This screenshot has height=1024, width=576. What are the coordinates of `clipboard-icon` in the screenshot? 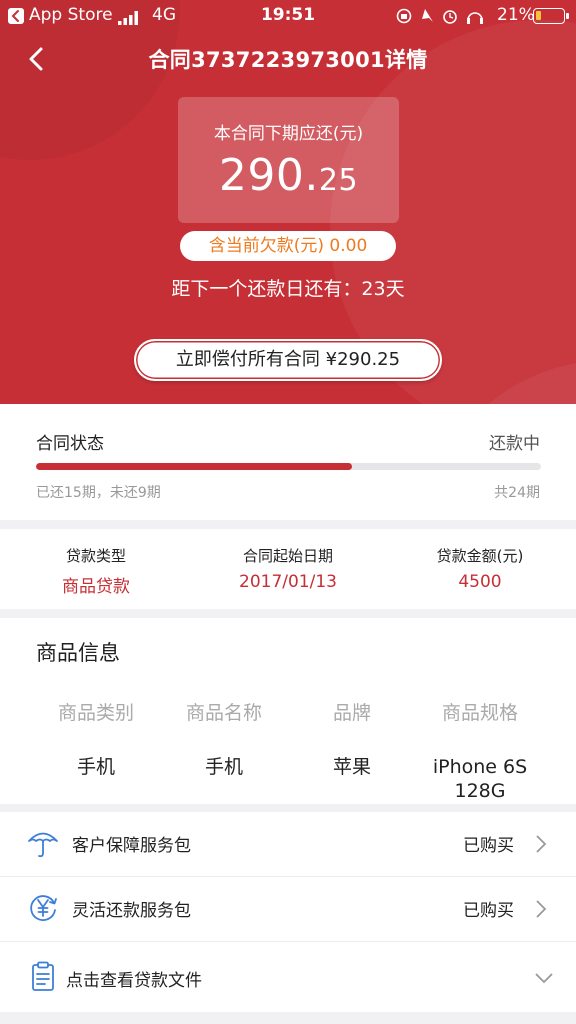 It's located at (43, 977).